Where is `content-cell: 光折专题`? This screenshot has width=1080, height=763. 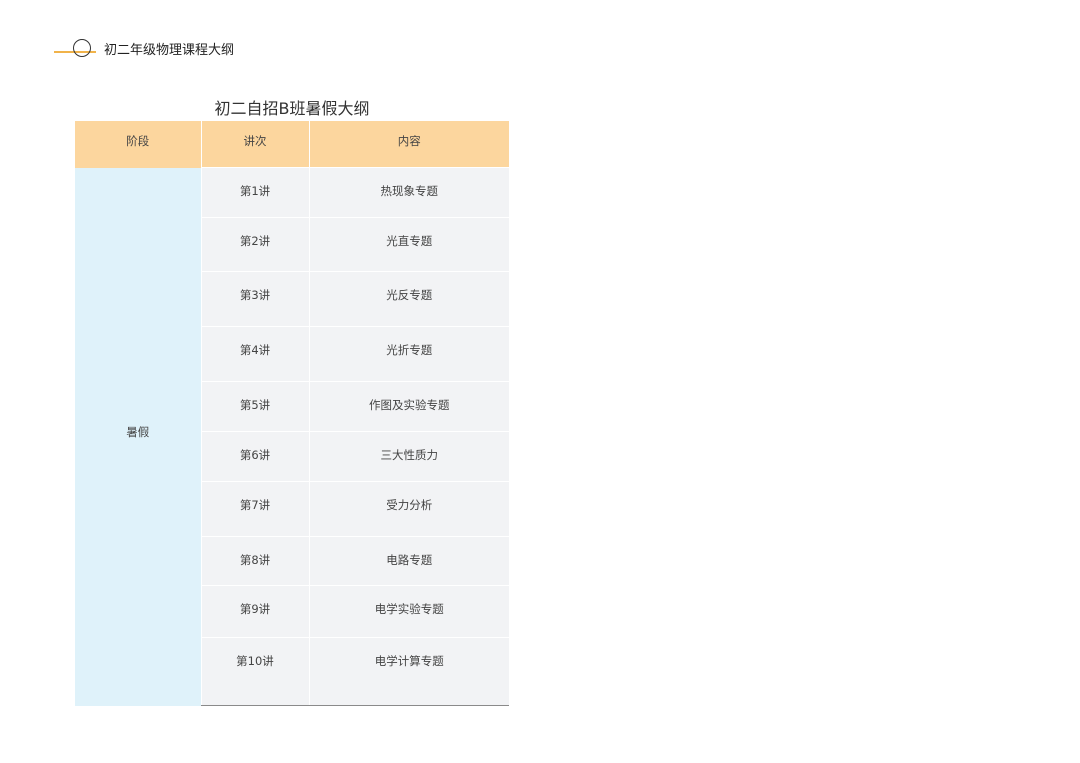 content-cell: 光折专题 is located at coordinates (408, 354).